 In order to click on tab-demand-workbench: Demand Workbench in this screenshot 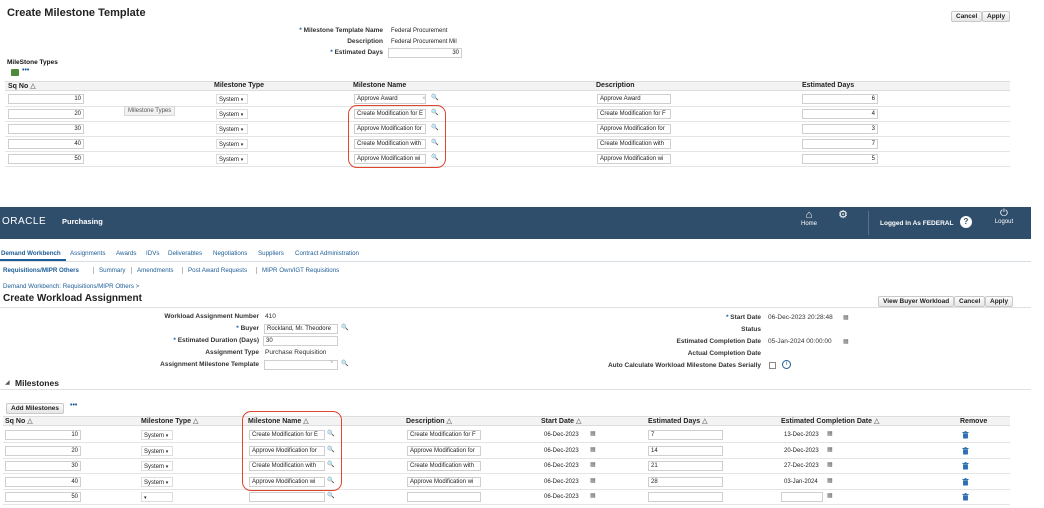, I will do `click(31, 253)`.